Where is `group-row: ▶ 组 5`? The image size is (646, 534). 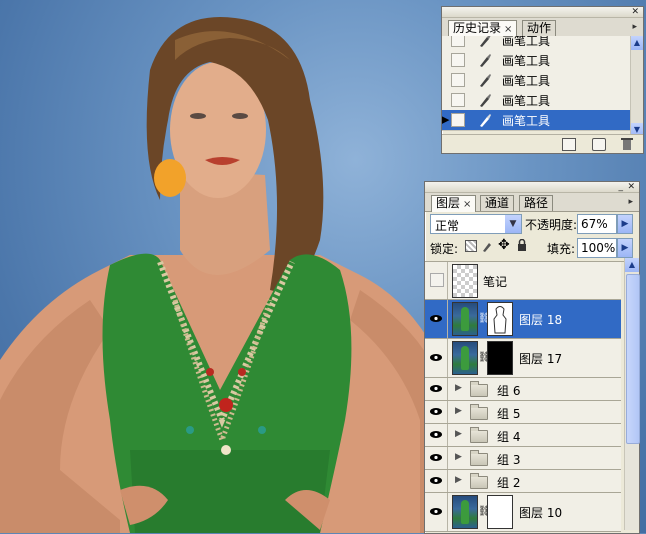 group-row: ▶ 组 5 is located at coordinates (523, 412).